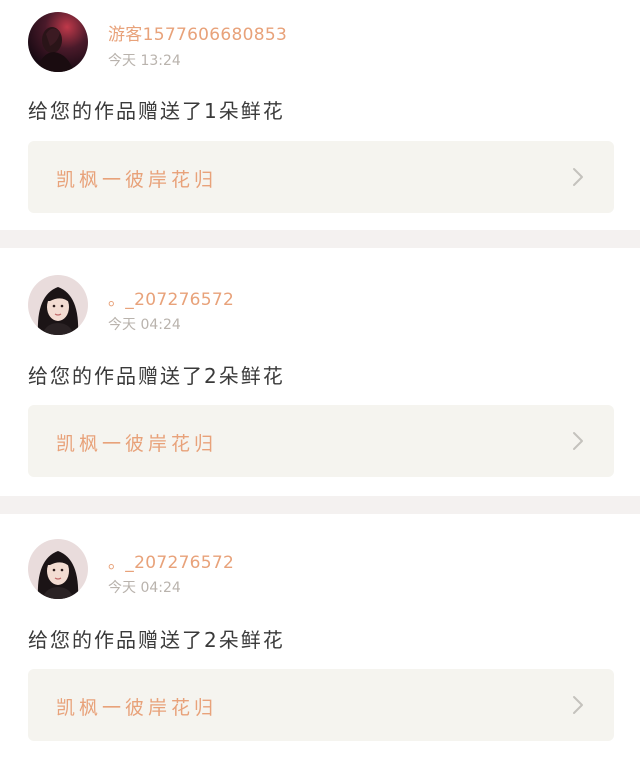 This screenshot has width=640, height=761. I want to click on timestamp: 今天 13:24, so click(144, 61).